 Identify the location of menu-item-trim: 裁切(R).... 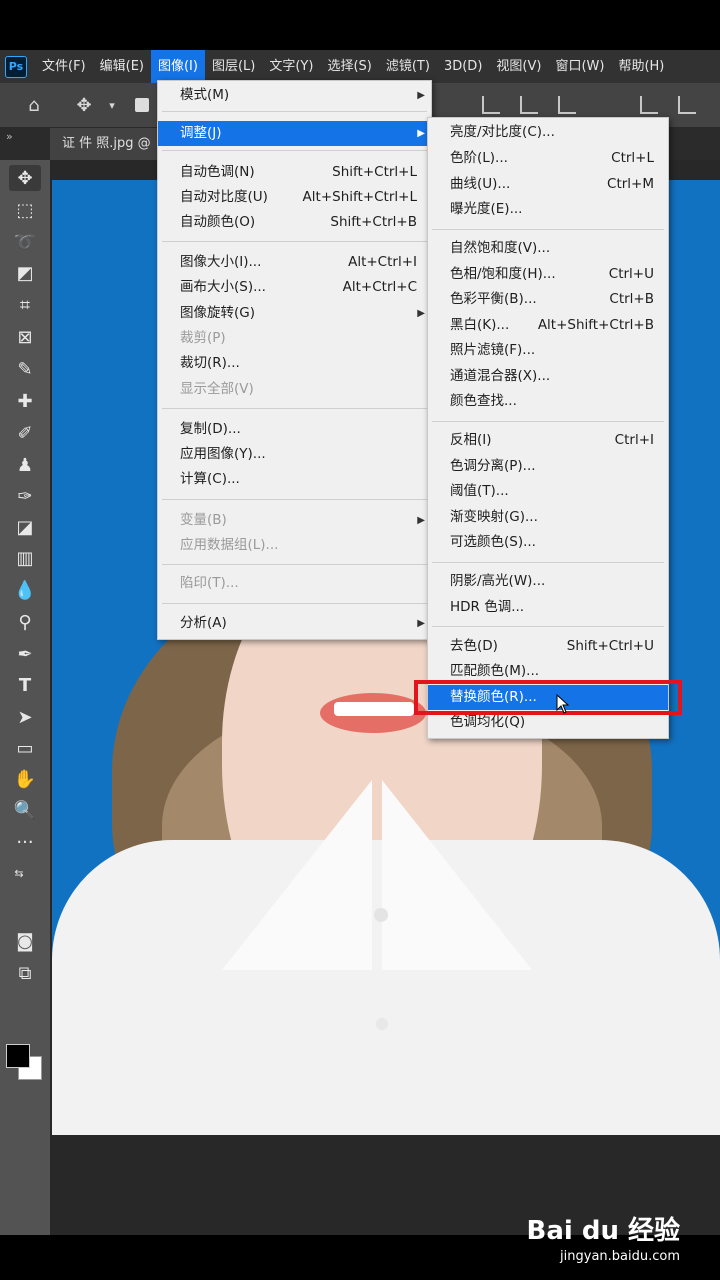
(294, 363).